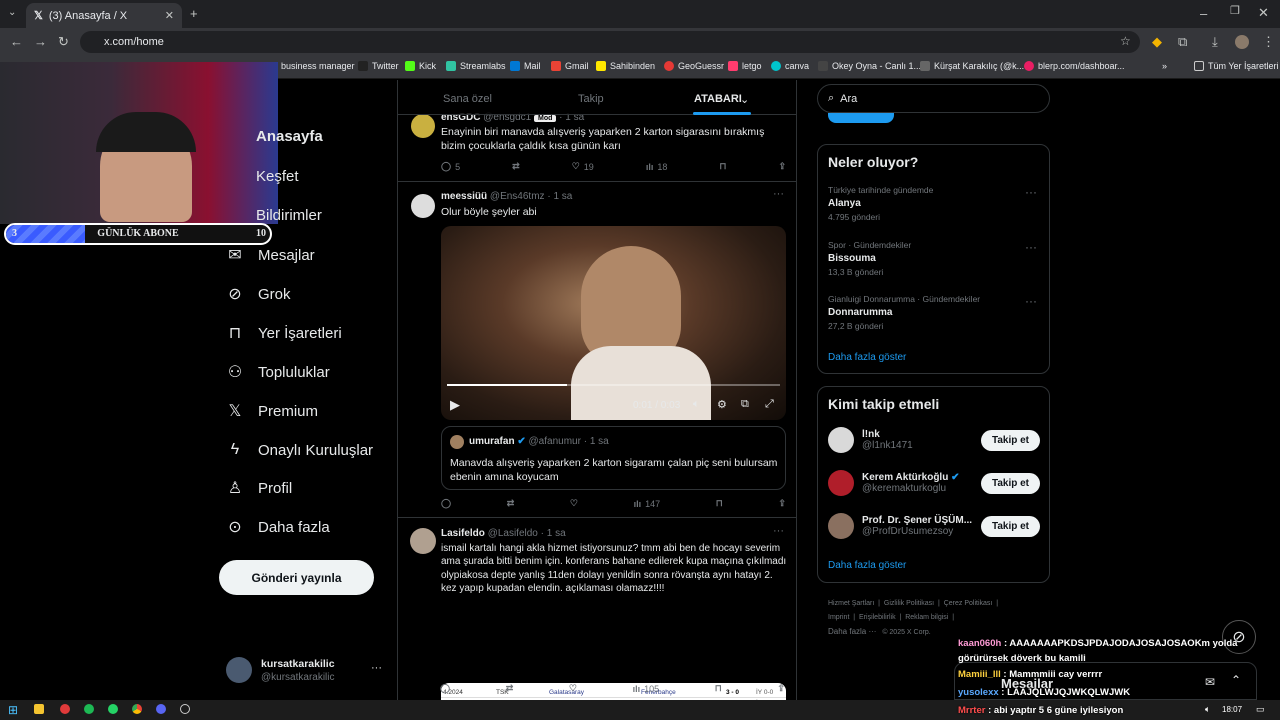 The height and width of the screenshot is (720, 1280). I want to click on minimize-icon: –, so click(1203, 13).